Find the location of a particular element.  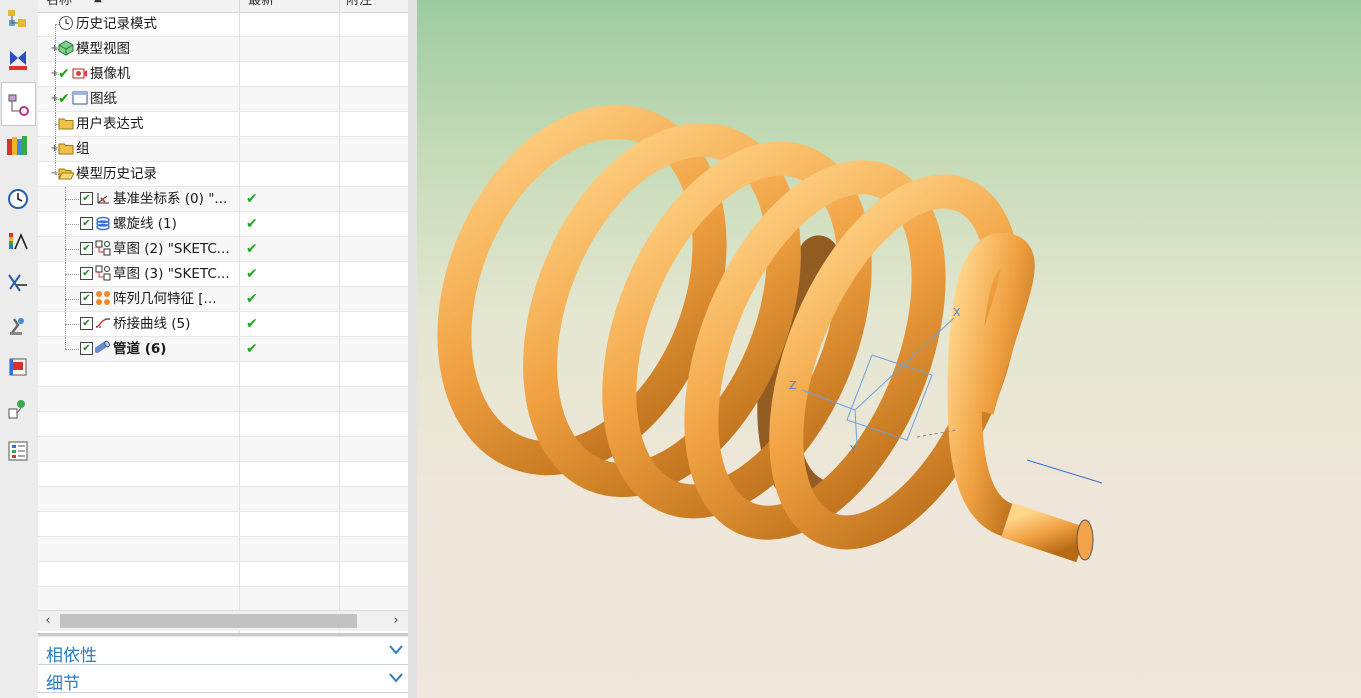

tree-row: ✔ 草图 (2) "SKETC... ✔ is located at coordinates (223, 249).